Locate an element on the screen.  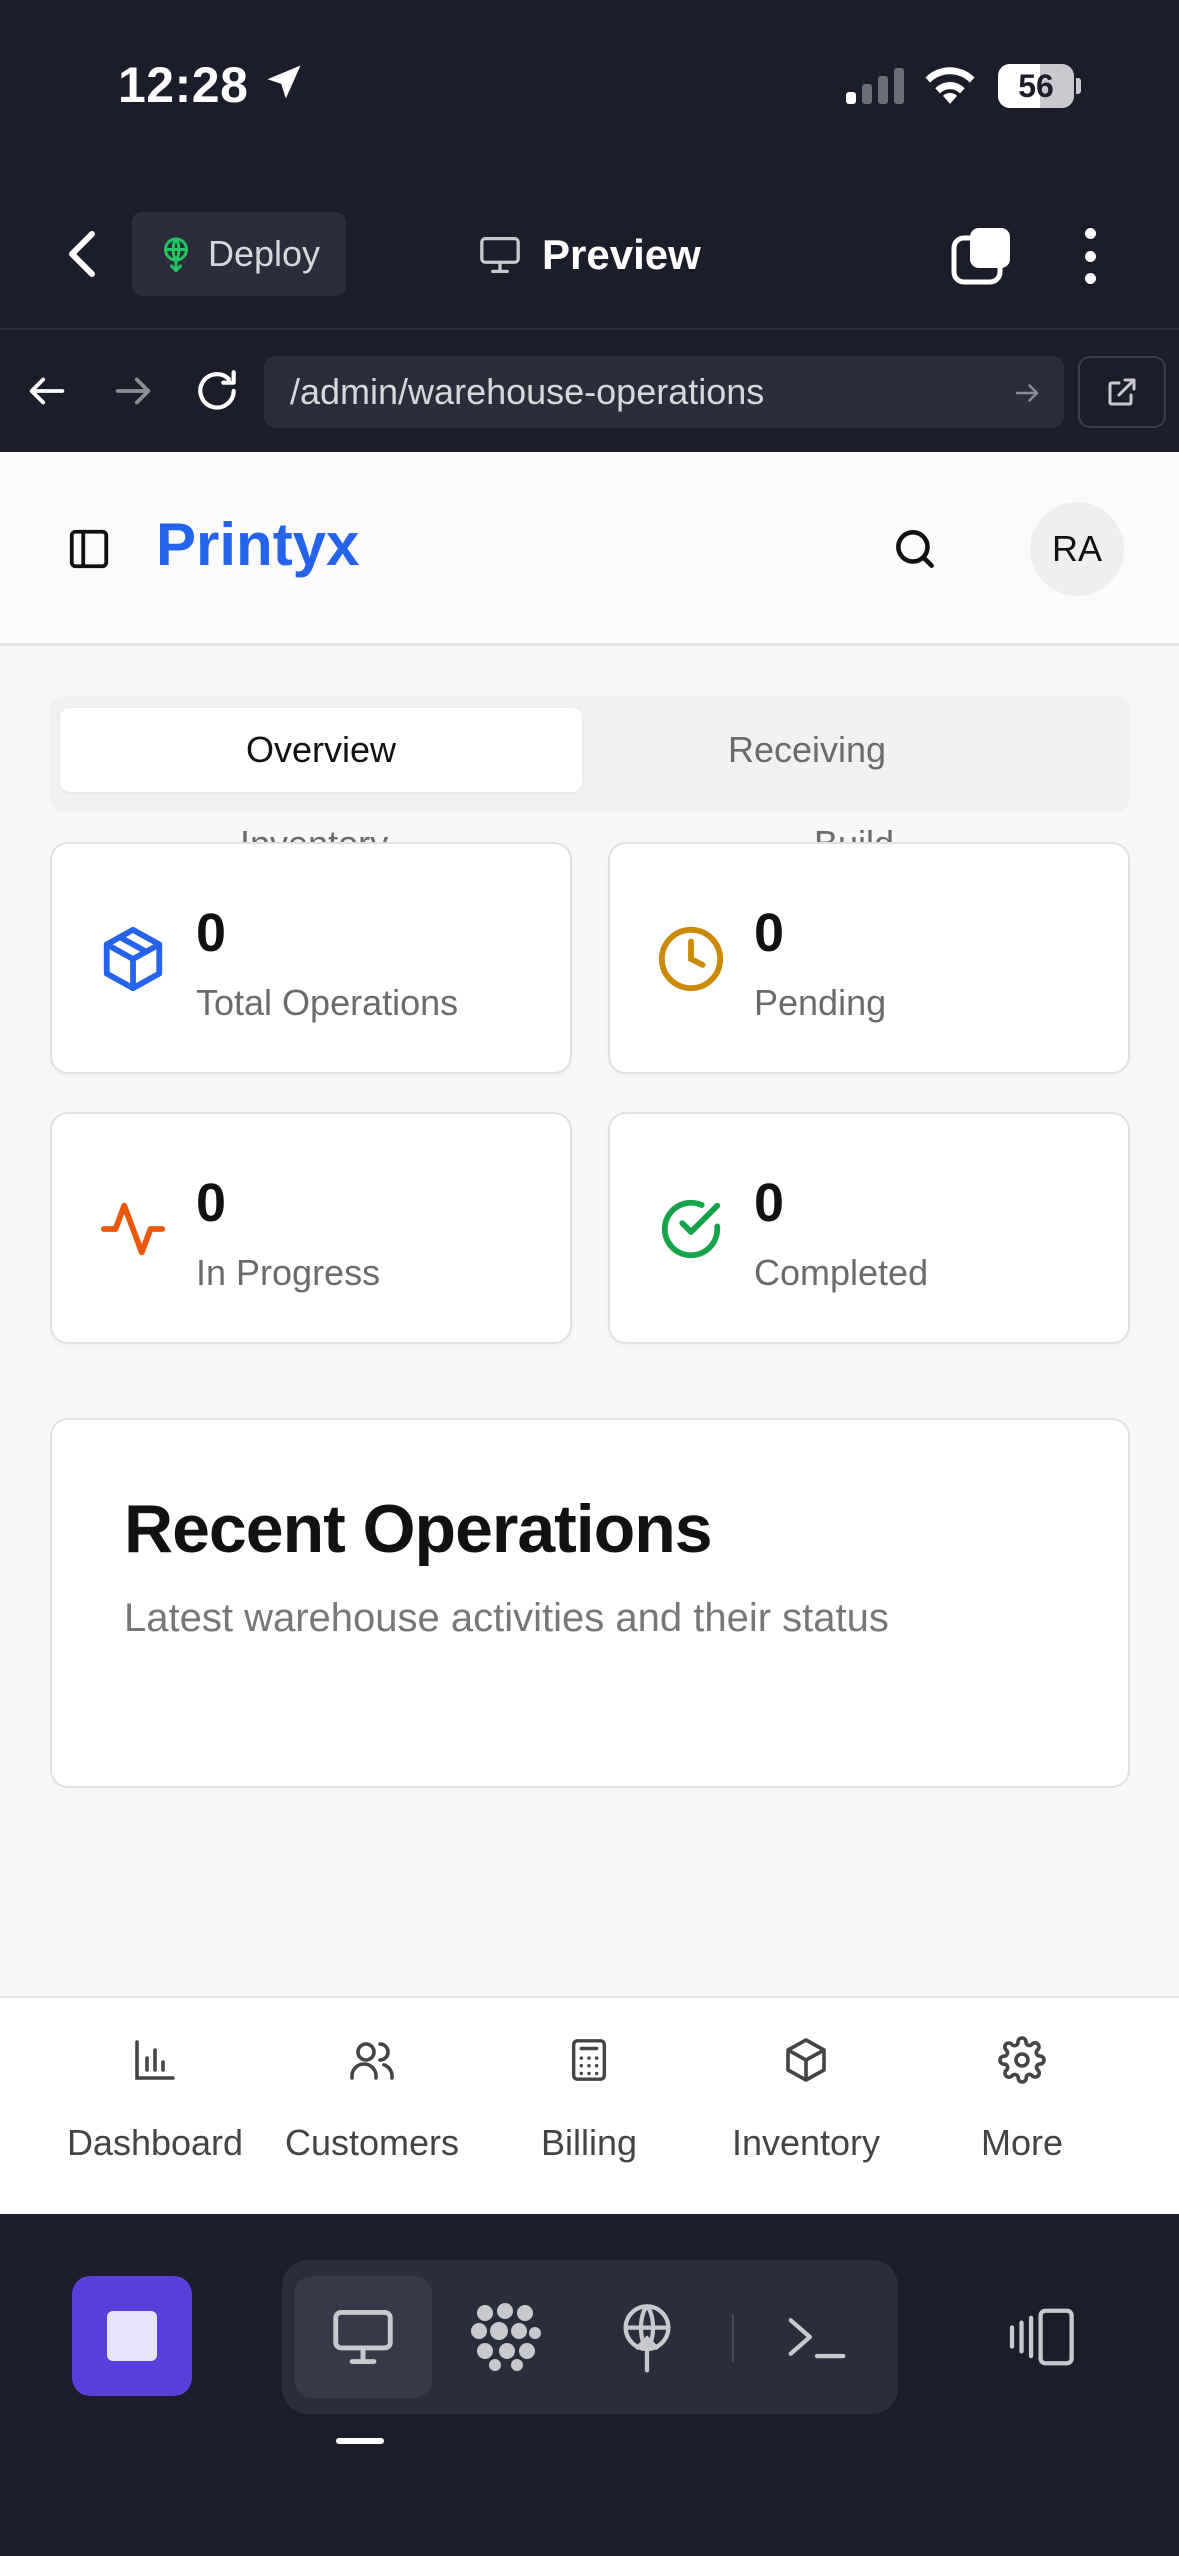
bar-chart-icon is located at coordinates (155, 2060).